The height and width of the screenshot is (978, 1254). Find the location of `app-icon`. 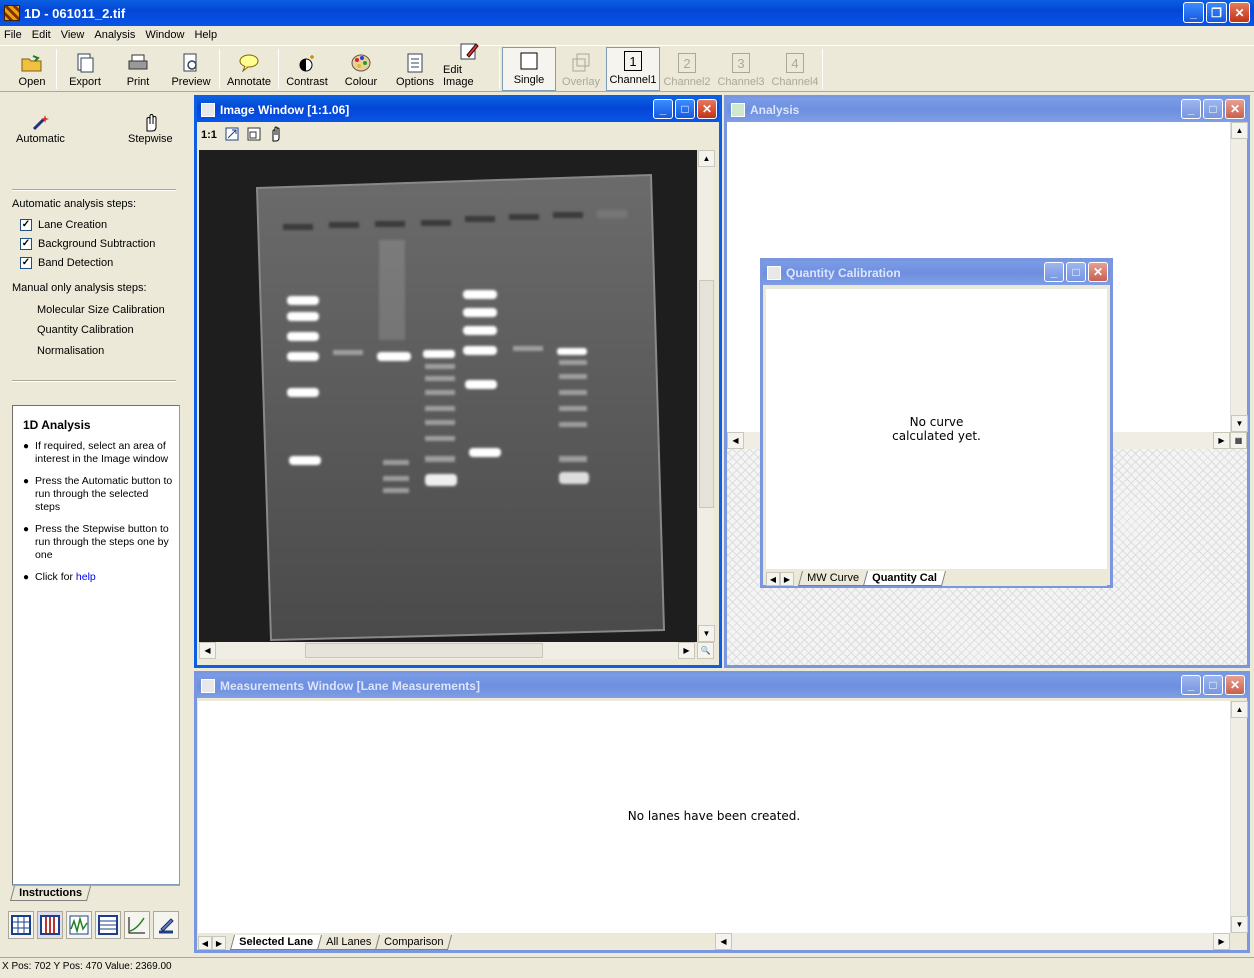

app-icon is located at coordinates (12, 13).